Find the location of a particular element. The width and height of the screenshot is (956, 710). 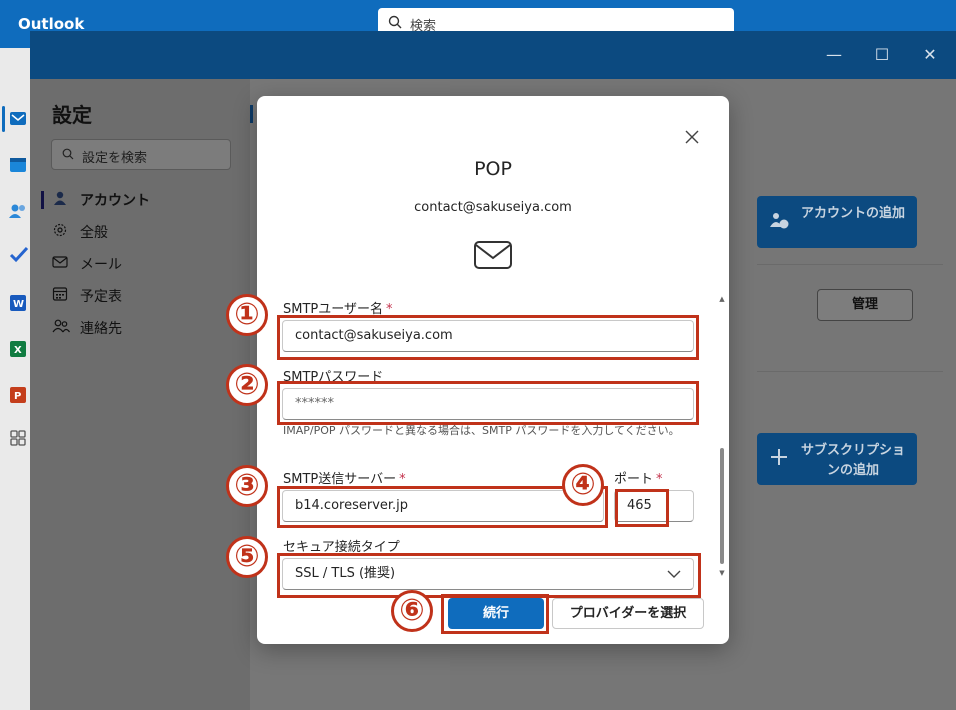

contacts-icon is located at coordinates (61, 326).